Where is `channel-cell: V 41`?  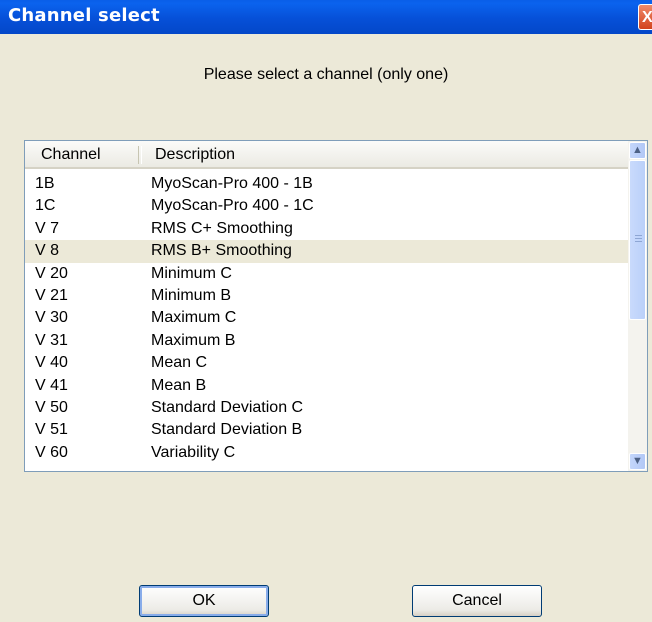
channel-cell: V 41 is located at coordinates (51, 385).